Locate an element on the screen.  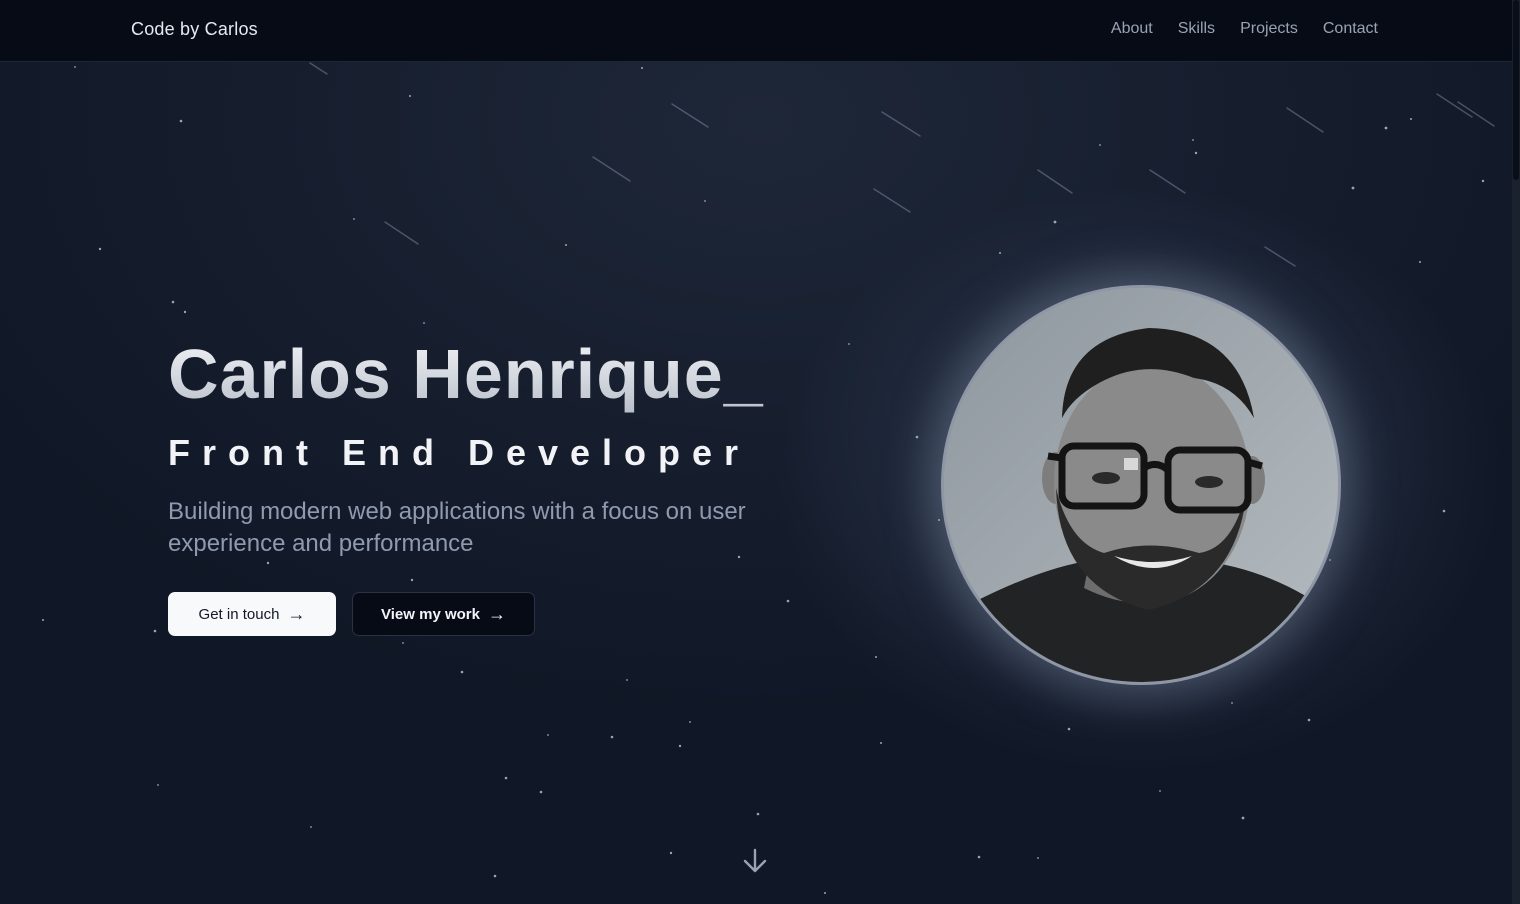
nav-links: About Skills Projects Contact is located at coordinates (1244, 29).